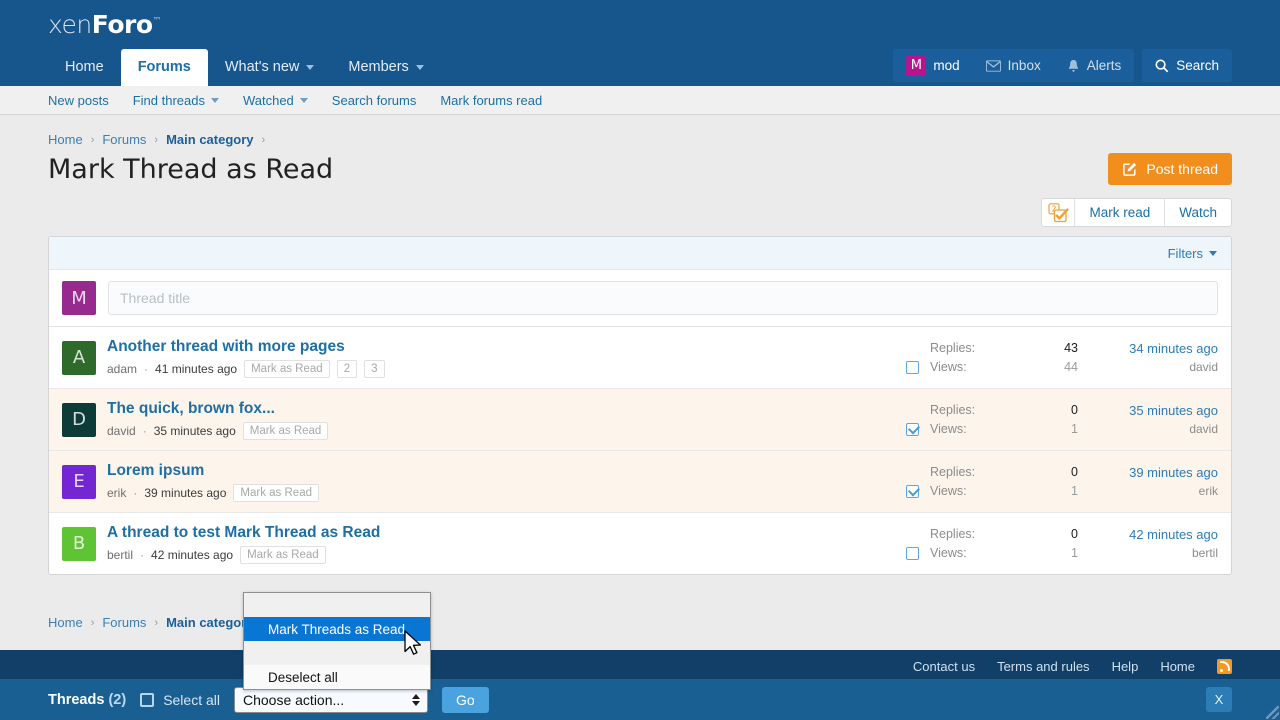 This screenshot has width=1280, height=720. I want to click on thread-stats: Replies: 0 Views: 1, so click(1004, 482).